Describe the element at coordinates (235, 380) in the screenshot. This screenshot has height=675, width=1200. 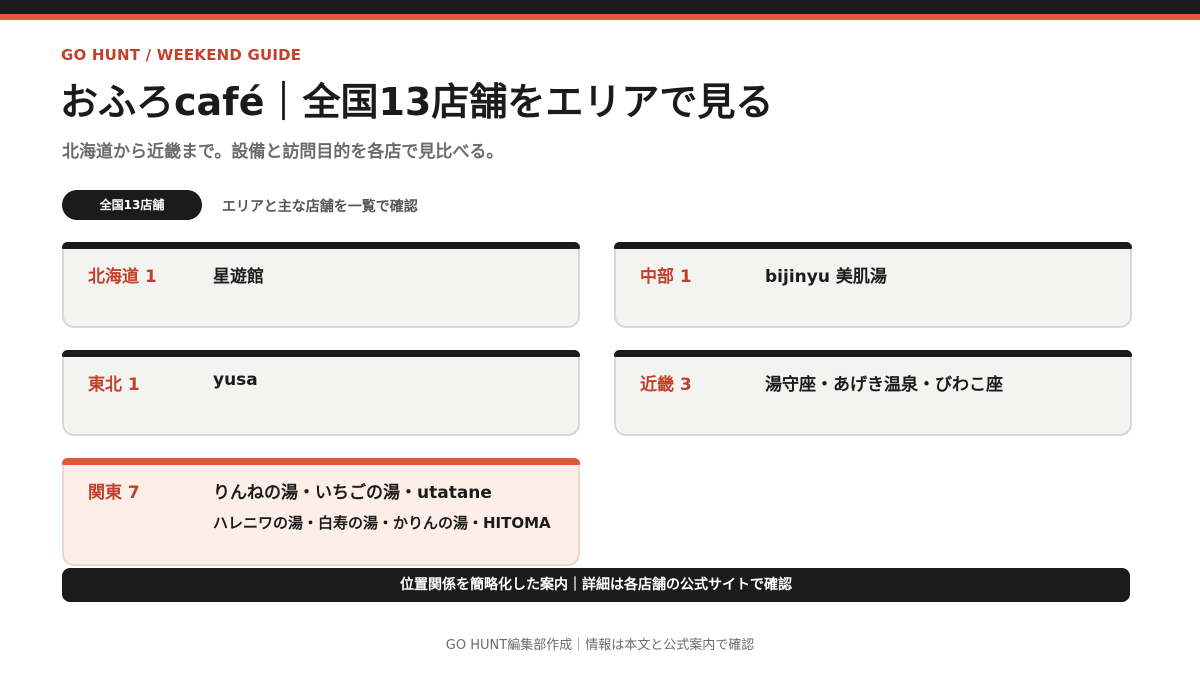
I see `area-stores: yusa` at that location.